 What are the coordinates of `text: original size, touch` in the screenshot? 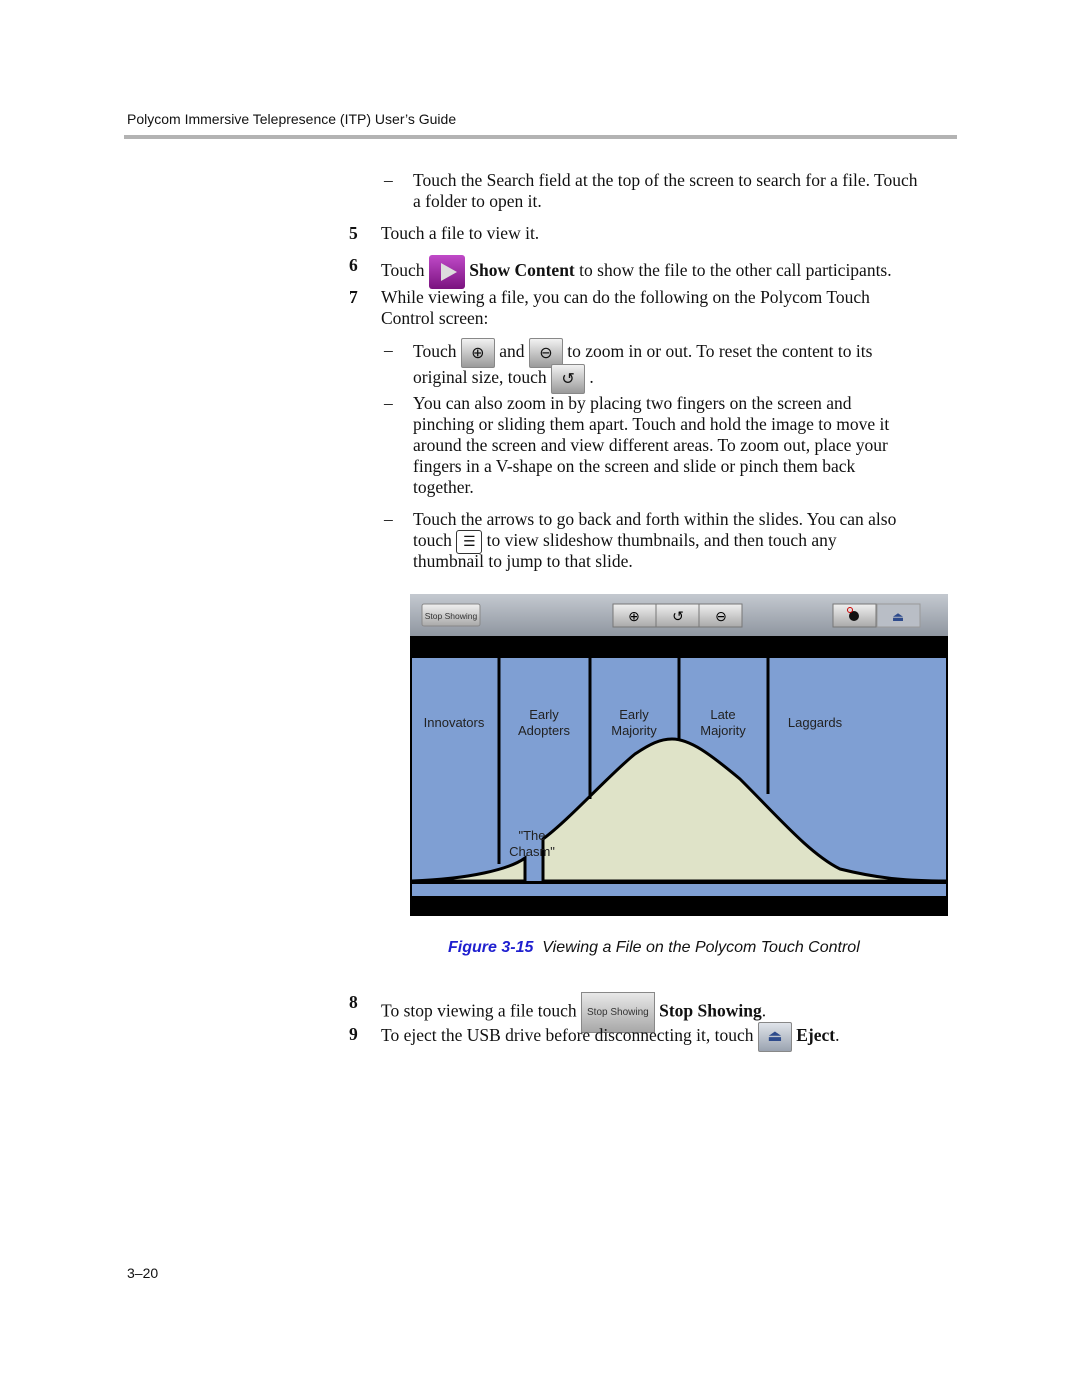 It's located at (480, 377).